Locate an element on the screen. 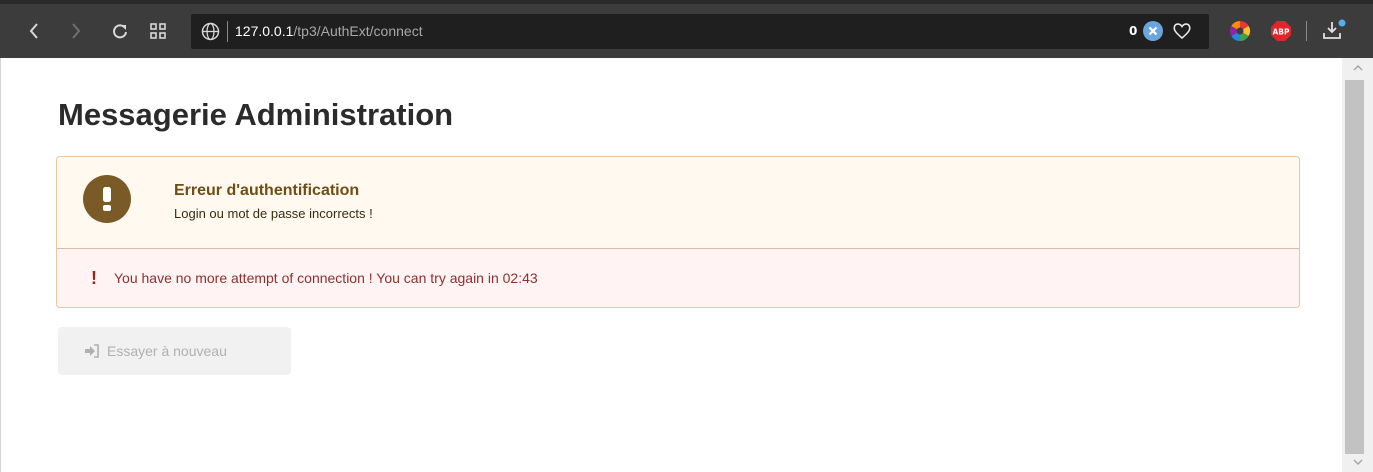 Image resolution: width=1373 pixels, height=472 pixels. url-text: 127.0.0.1/tp3/AuthExt/connect is located at coordinates (329, 31).